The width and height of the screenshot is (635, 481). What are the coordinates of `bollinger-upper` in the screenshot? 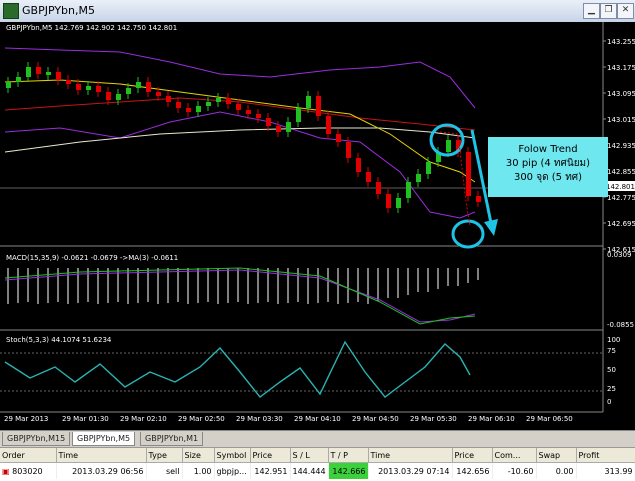 It's located at (240, 78).